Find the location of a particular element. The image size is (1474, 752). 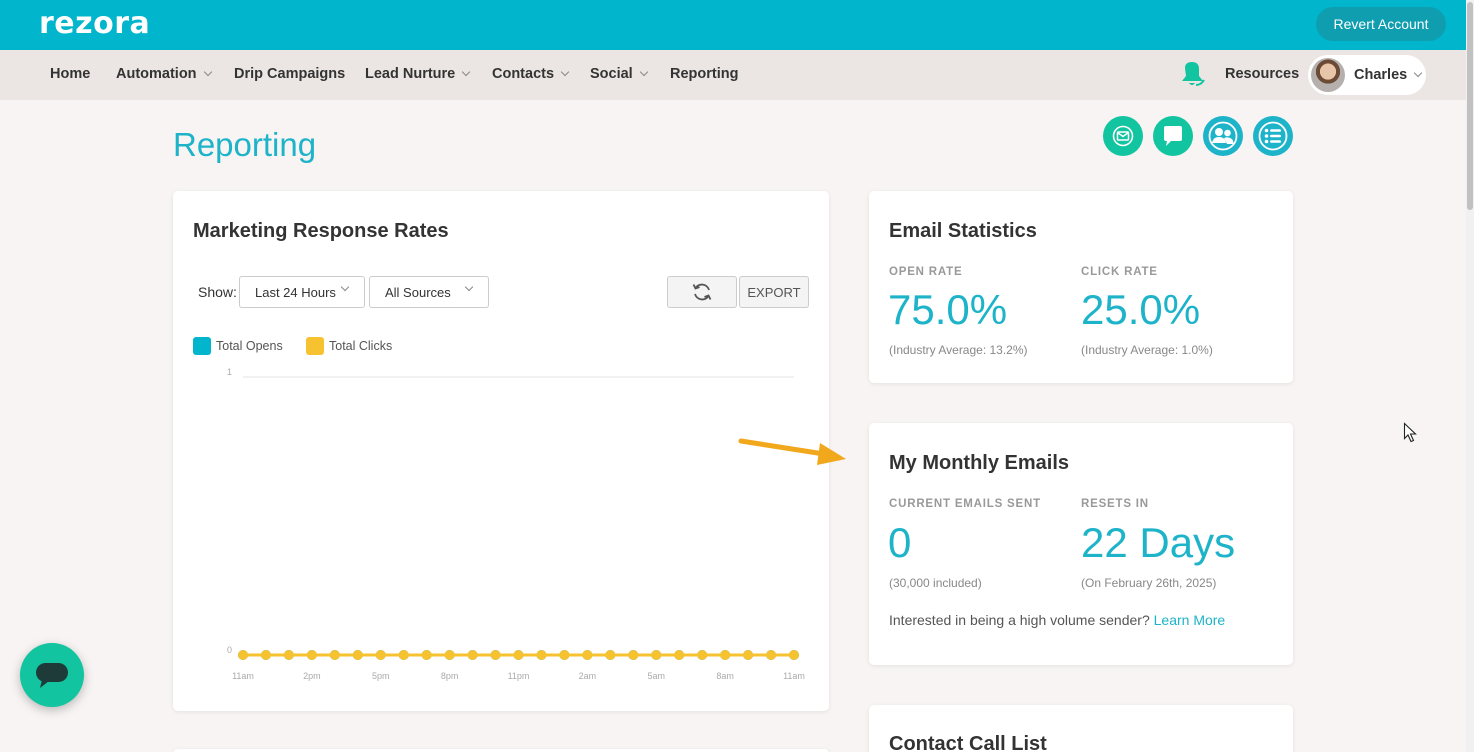

email-button is located at coordinates (1123, 136).